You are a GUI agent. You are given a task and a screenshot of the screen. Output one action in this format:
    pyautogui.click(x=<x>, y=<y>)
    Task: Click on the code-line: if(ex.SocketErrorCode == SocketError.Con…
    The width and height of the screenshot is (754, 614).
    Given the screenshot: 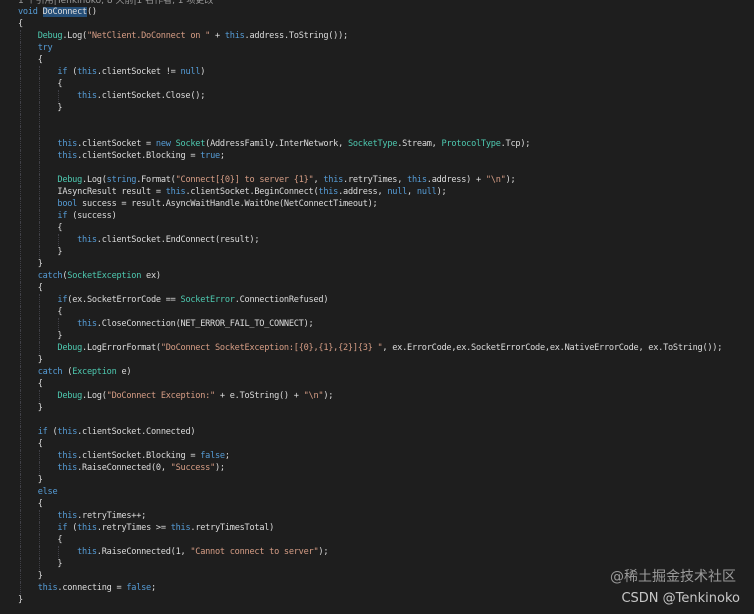 What is the action you would take?
    pyautogui.click(x=377, y=300)
    